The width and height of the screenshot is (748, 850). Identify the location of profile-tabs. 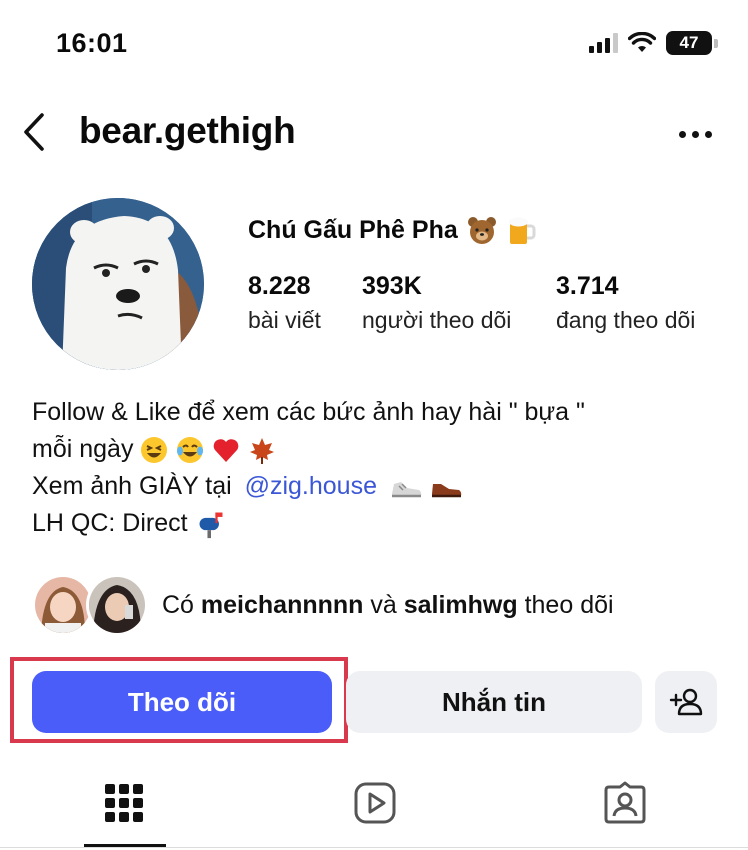
(374, 805).